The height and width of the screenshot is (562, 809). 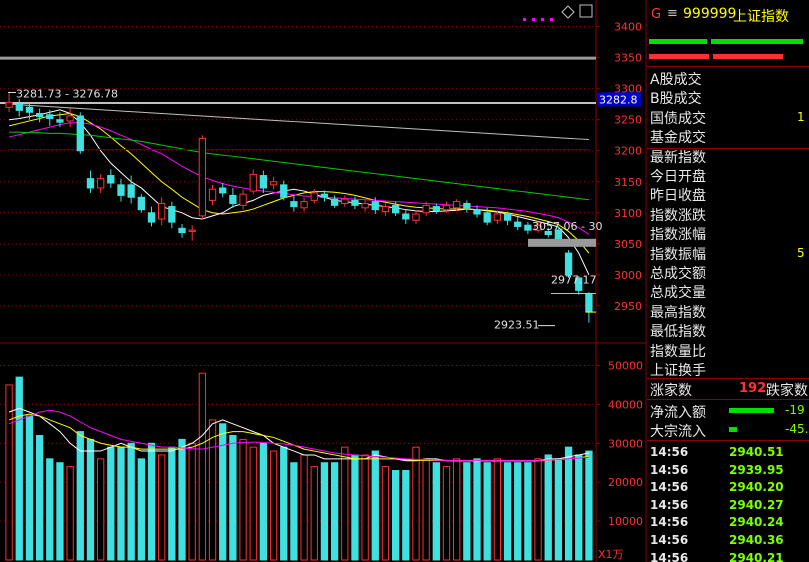 What do you see at coordinates (756, 487) in the screenshot?
I see `tick-price: 2940.20` at bounding box center [756, 487].